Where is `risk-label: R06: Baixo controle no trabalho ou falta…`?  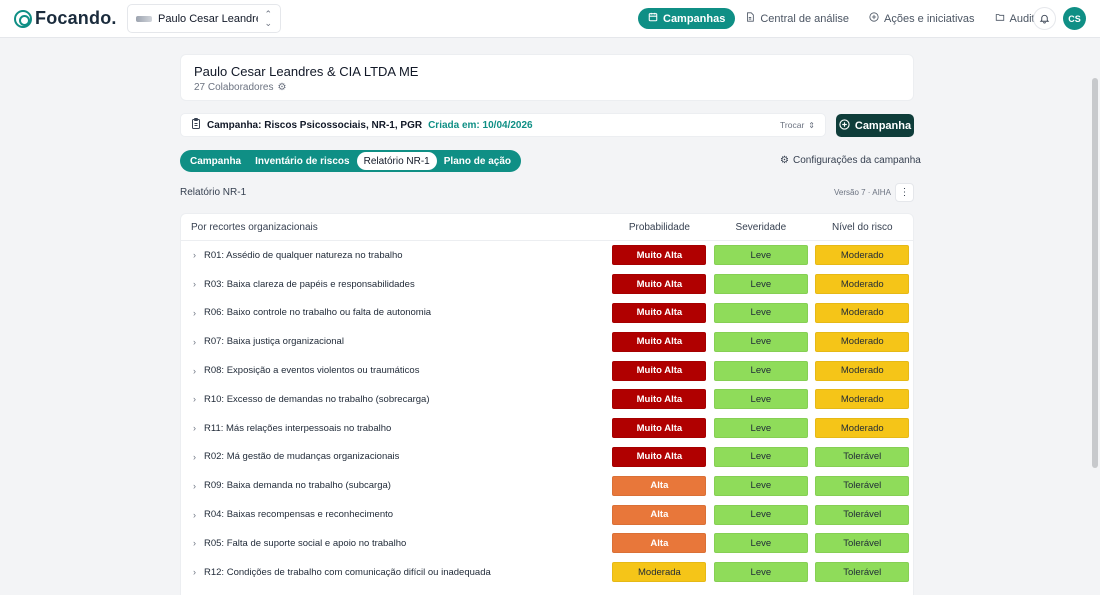 risk-label: R06: Baixo controle no trabalho ou falta… is located at coordinates (318, 313).